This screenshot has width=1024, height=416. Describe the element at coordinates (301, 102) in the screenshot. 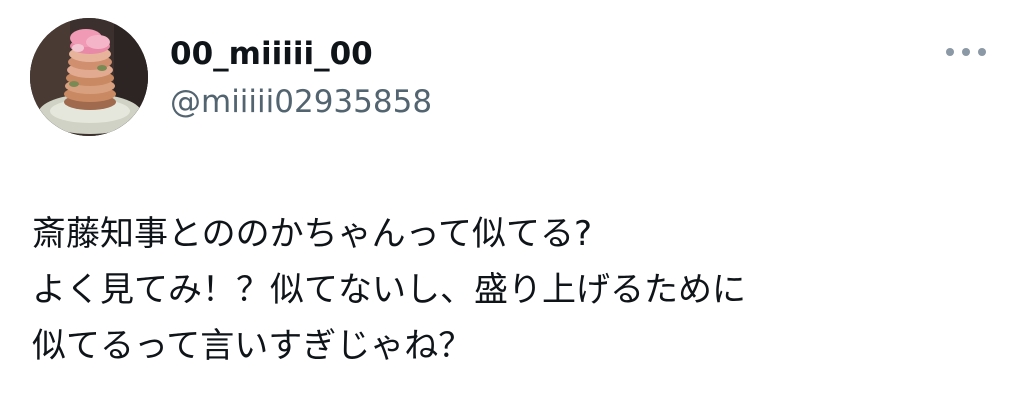

I see `user-handle: @miiiii02935858` at that location.